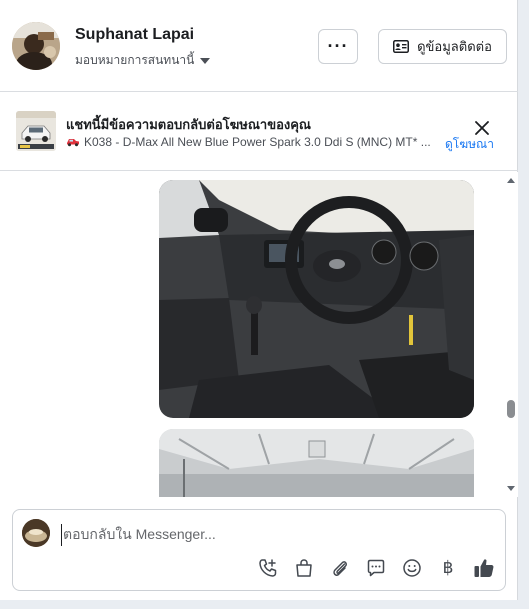  I want to click on contact-info-label: ดูข้อมูลติดต่อ, so click(454, 46).